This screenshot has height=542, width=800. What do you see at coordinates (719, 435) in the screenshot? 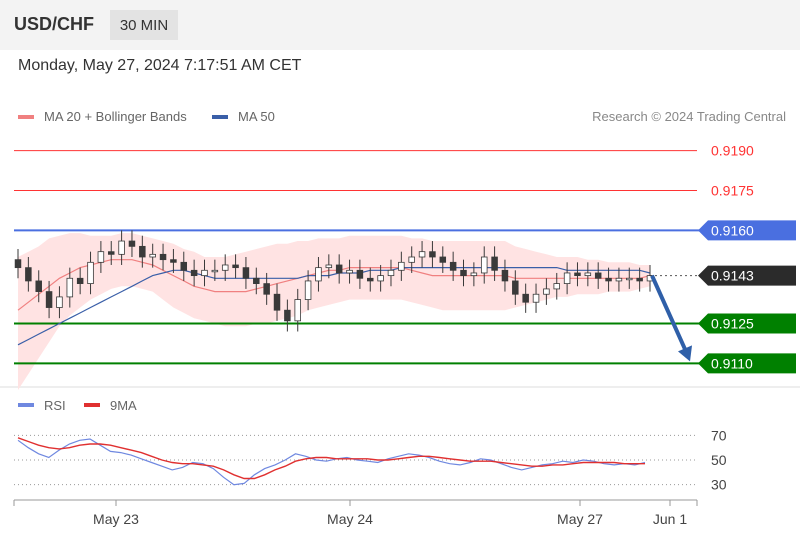
I see `rsi-tick-label: 70` at bounding box center [719, 435].